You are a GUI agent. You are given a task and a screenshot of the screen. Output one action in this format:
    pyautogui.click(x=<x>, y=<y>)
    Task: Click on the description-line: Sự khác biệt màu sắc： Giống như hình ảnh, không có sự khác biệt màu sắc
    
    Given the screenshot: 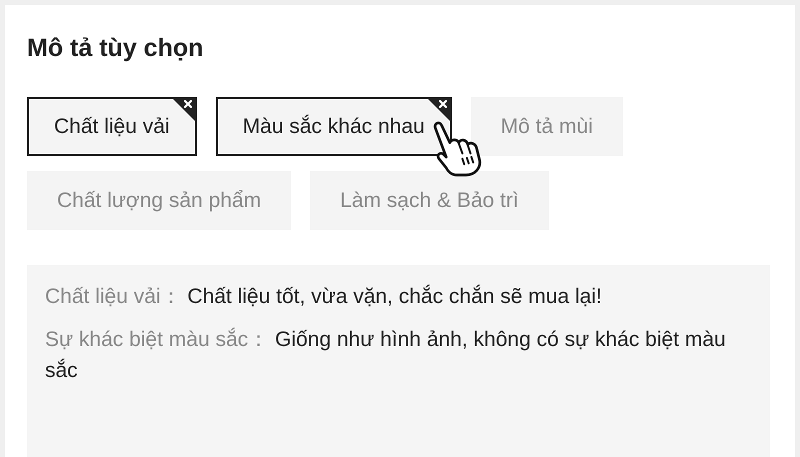 What is the action you would take?
    pyautogui.click(x=386, y=355)
    